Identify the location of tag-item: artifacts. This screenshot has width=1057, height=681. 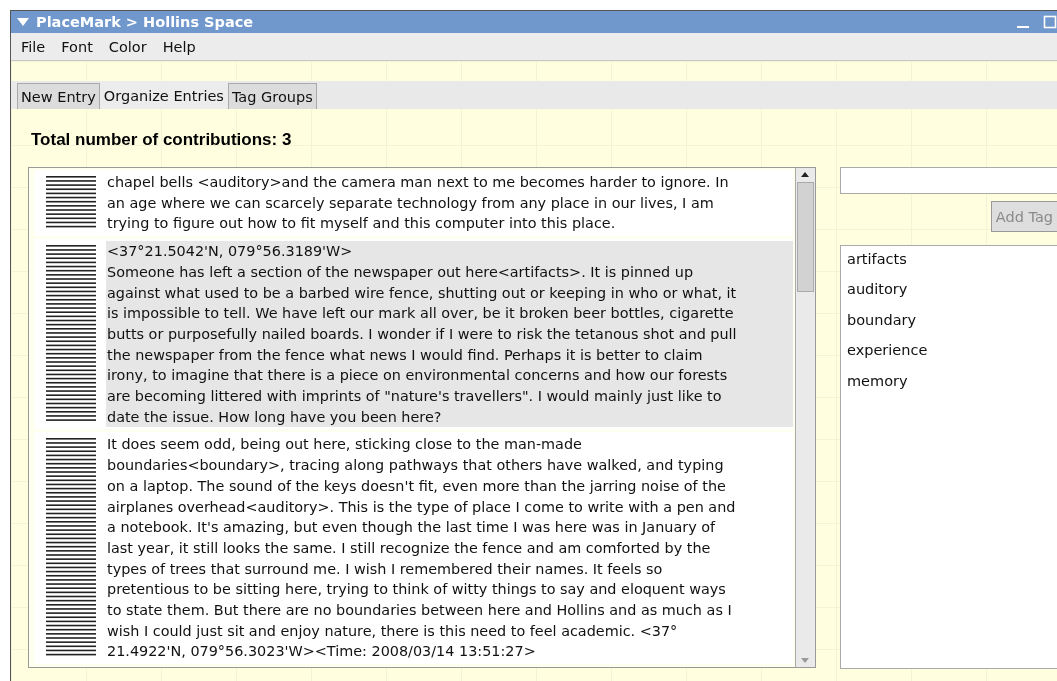
(952, 266).